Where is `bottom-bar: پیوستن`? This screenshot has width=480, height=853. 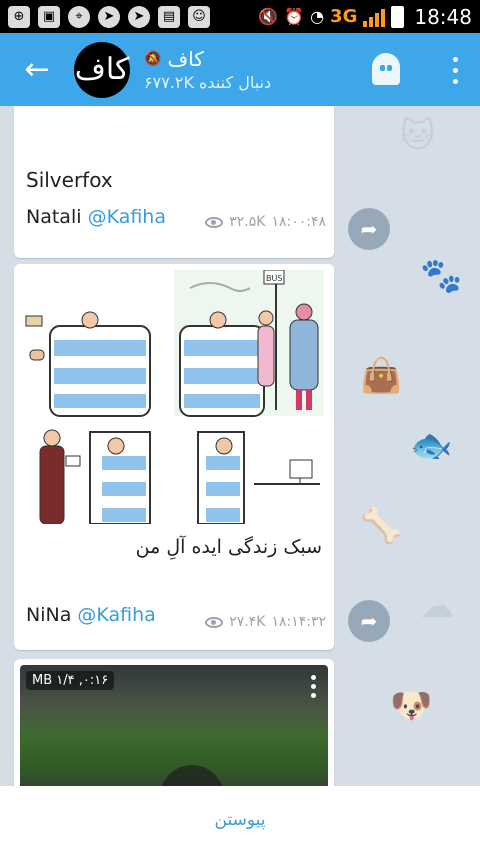
bottom-bar: پیوستن is located at coordinates (240, 819).